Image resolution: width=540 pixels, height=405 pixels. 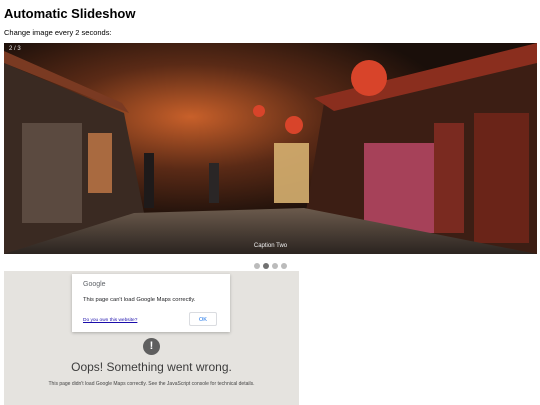 What do you see at coordinates (151, 367) in the screenshot?
I see `error-title: Oops! Something went wrong.` at bounding box center [151, 367].